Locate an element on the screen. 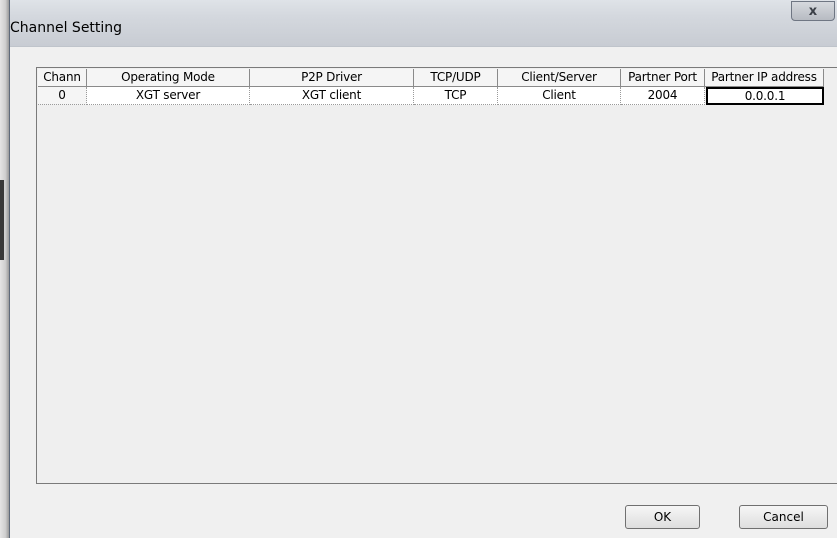  column-header-partner-port: Partner Port is located at coordinates (663, 78).